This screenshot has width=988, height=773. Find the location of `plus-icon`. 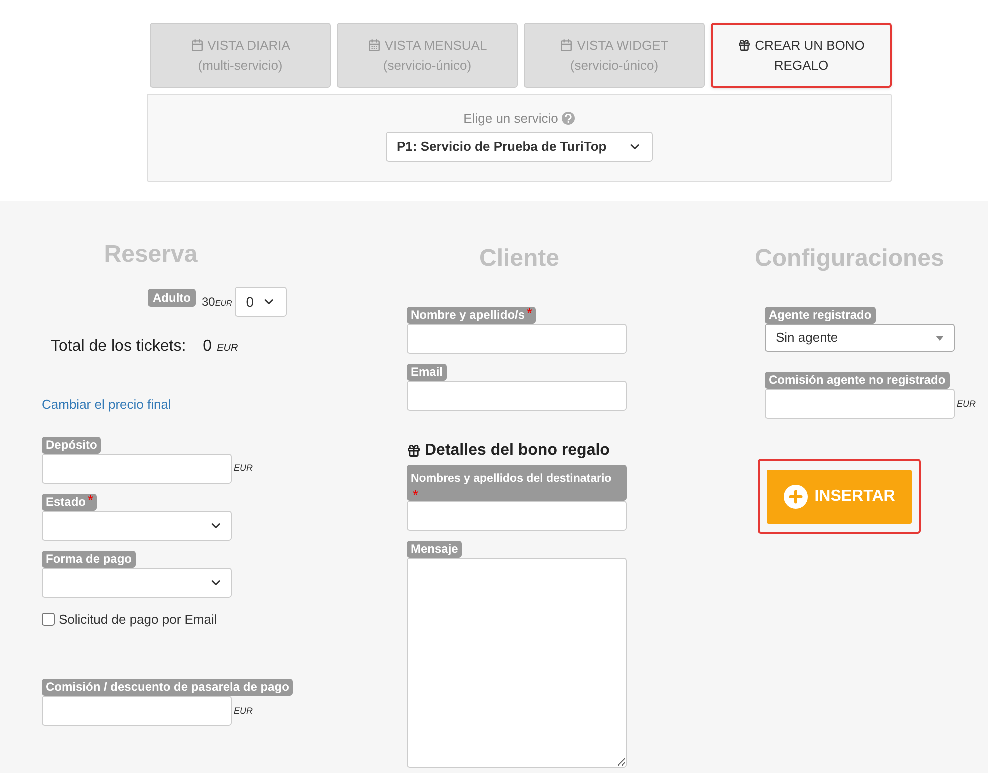

plus-icon is located at coordinates (796, 496).